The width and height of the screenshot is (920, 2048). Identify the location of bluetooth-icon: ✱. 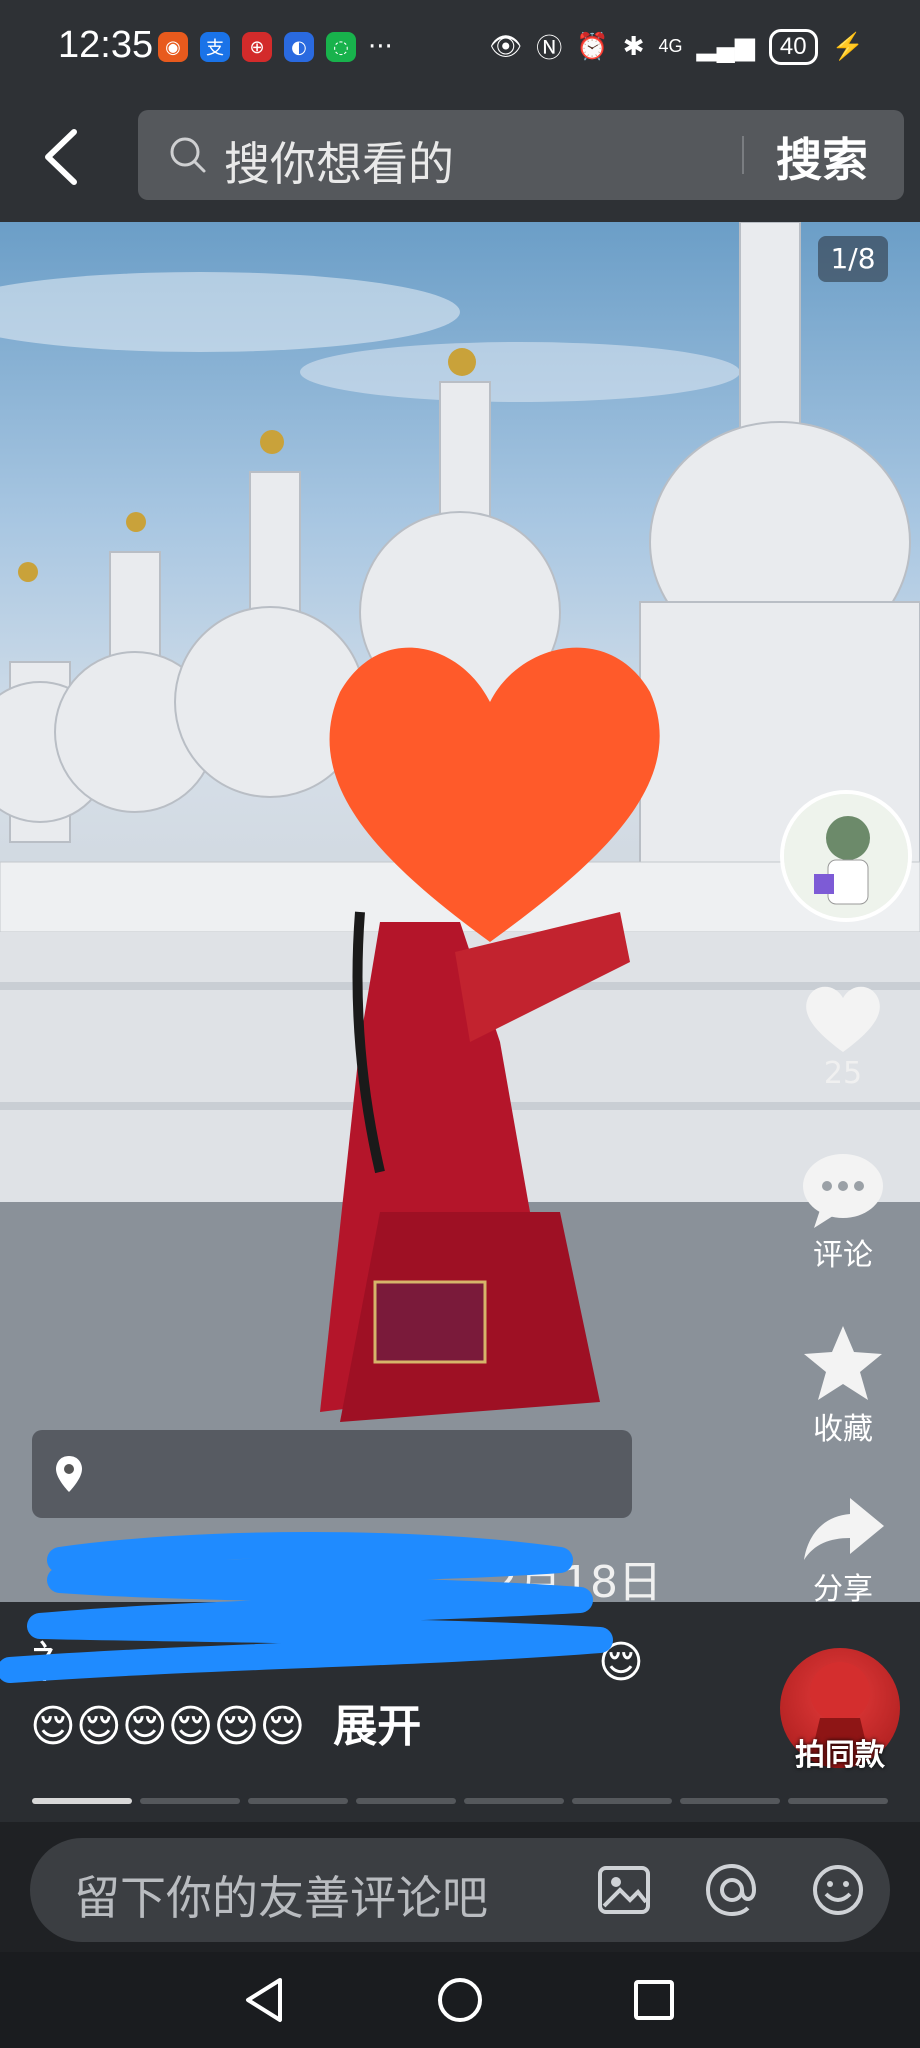
(633, 46).